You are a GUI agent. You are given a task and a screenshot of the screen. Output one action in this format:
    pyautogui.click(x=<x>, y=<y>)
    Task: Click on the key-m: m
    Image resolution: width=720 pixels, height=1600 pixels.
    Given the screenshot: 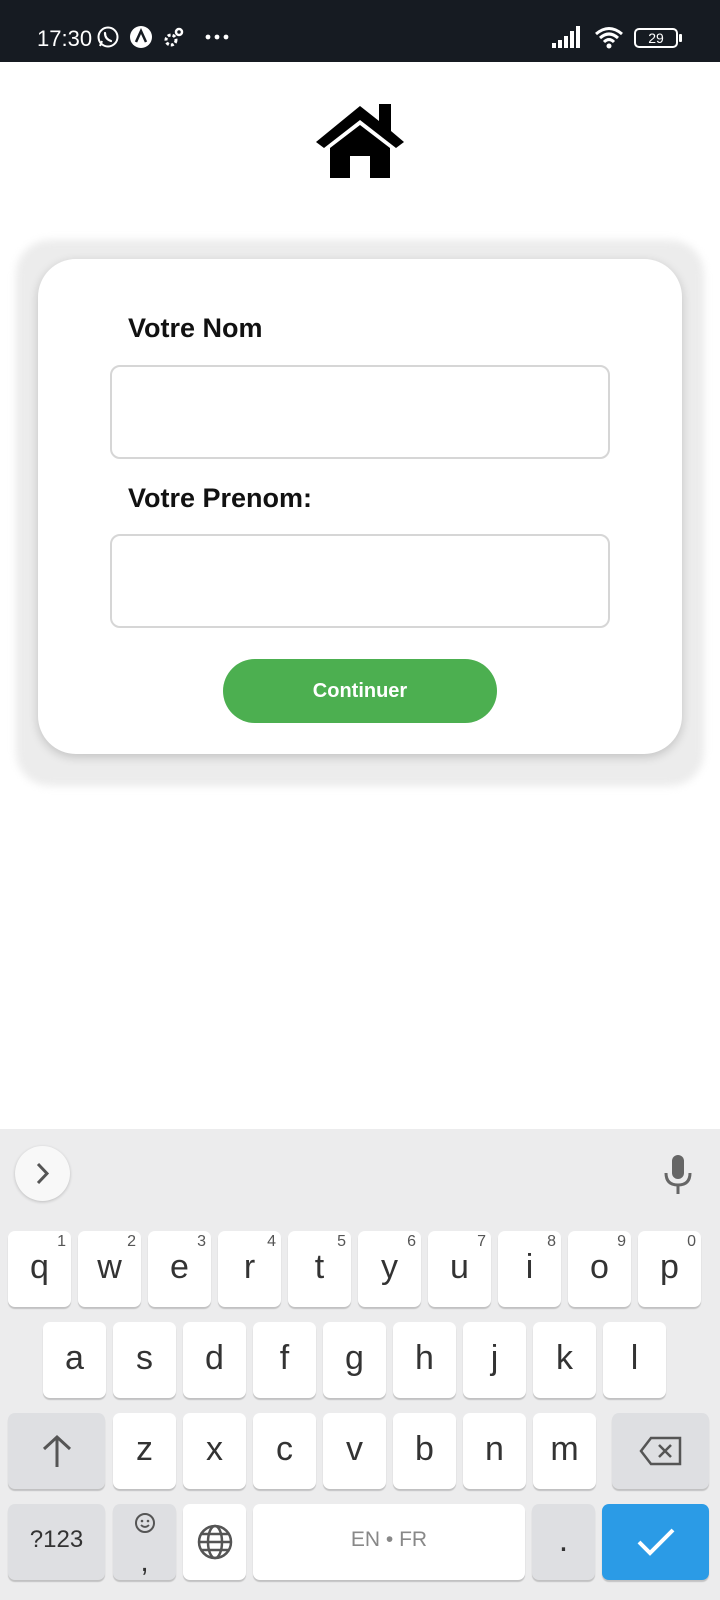 What is the action you would take?
    pyautogui.click(x=564, y=1451)
    